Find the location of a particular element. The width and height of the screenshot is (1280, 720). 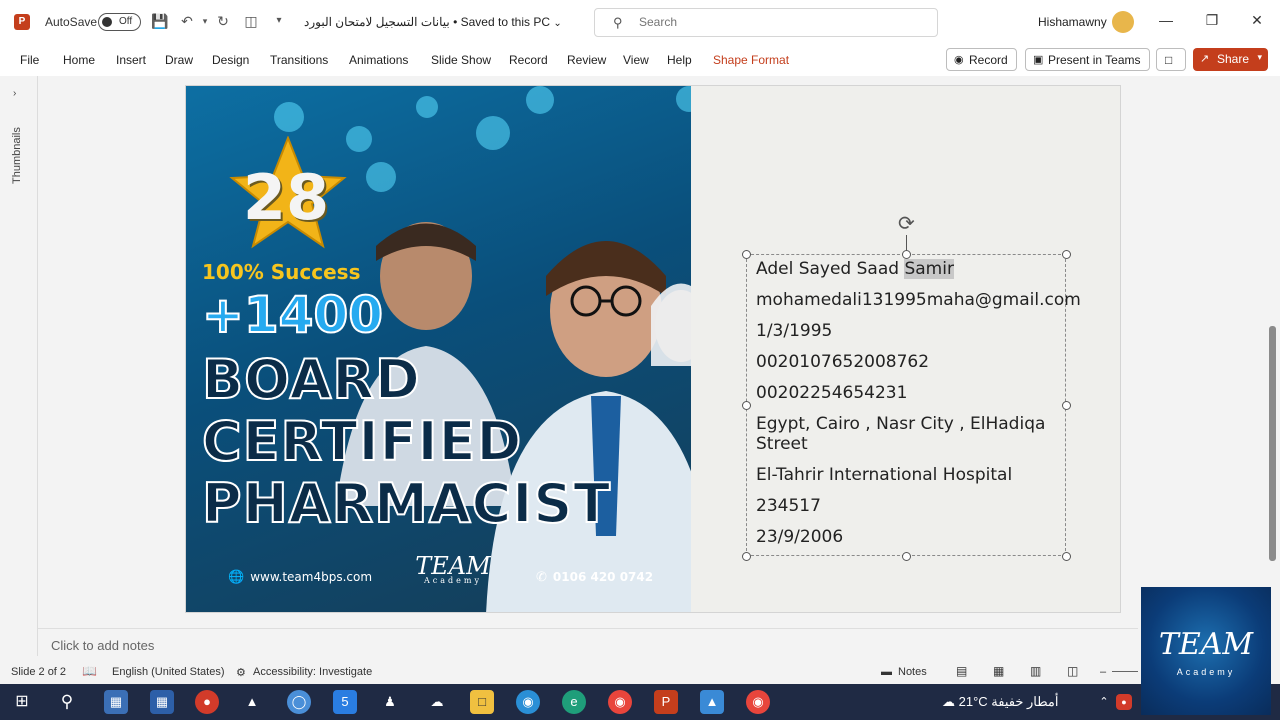

resize-handle-right is located at coordinates (1066, 405).